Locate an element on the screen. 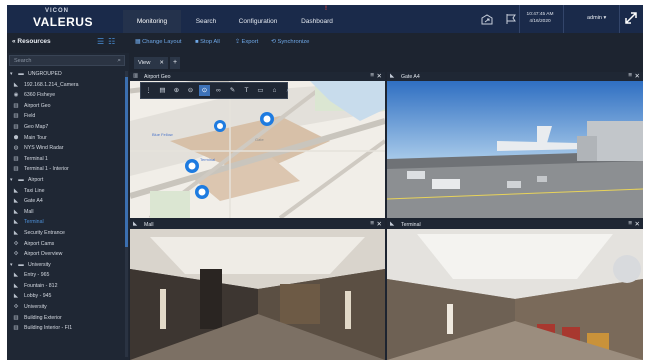  add-view-button: + is located at coordinates (175, 63).